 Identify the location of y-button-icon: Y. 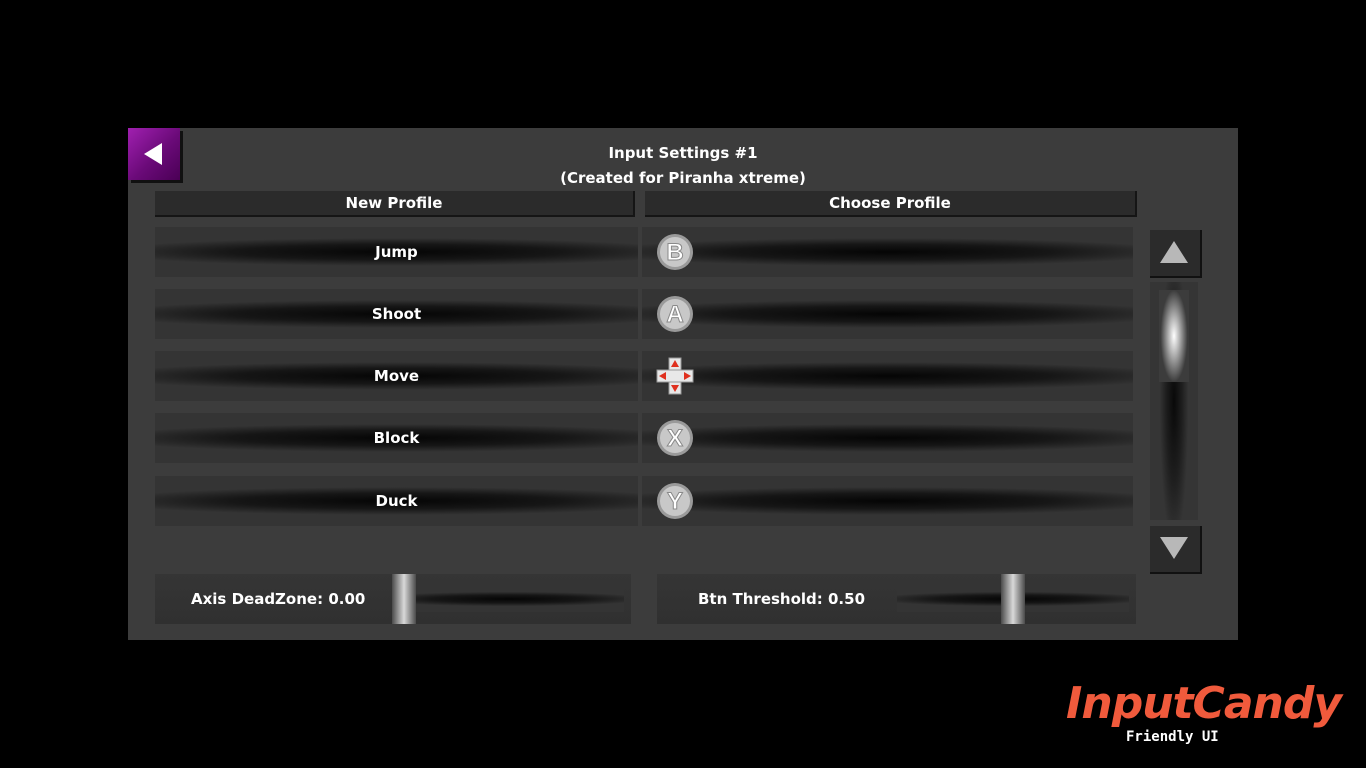
(675, 501).